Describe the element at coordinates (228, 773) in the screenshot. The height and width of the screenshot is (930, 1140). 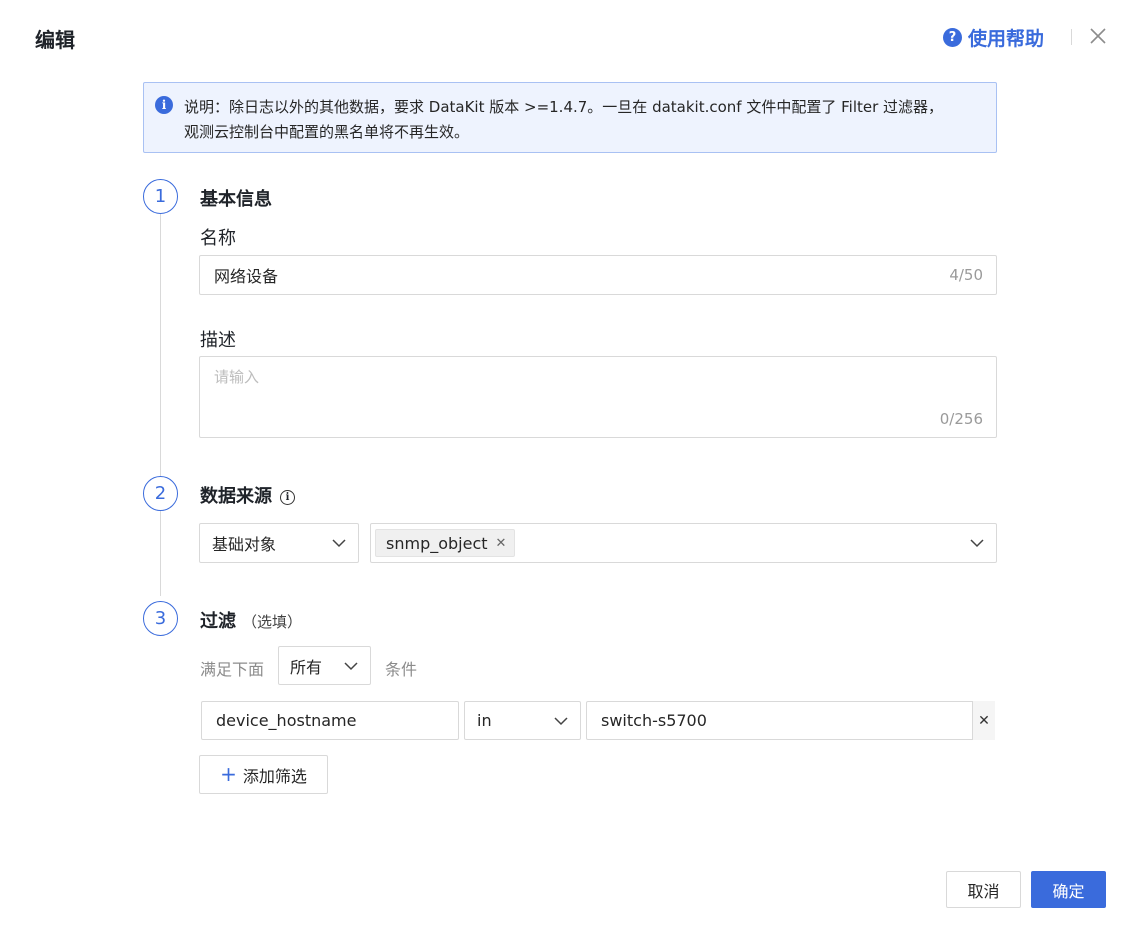
I see `plus-icon: +` at that location.